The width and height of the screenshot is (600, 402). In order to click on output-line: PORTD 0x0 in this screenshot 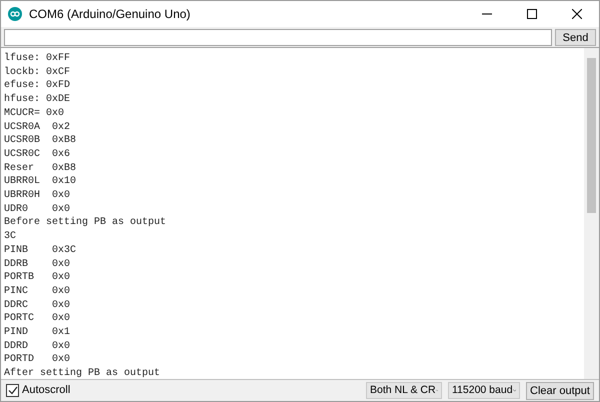, I will do `click(37, 360)`.